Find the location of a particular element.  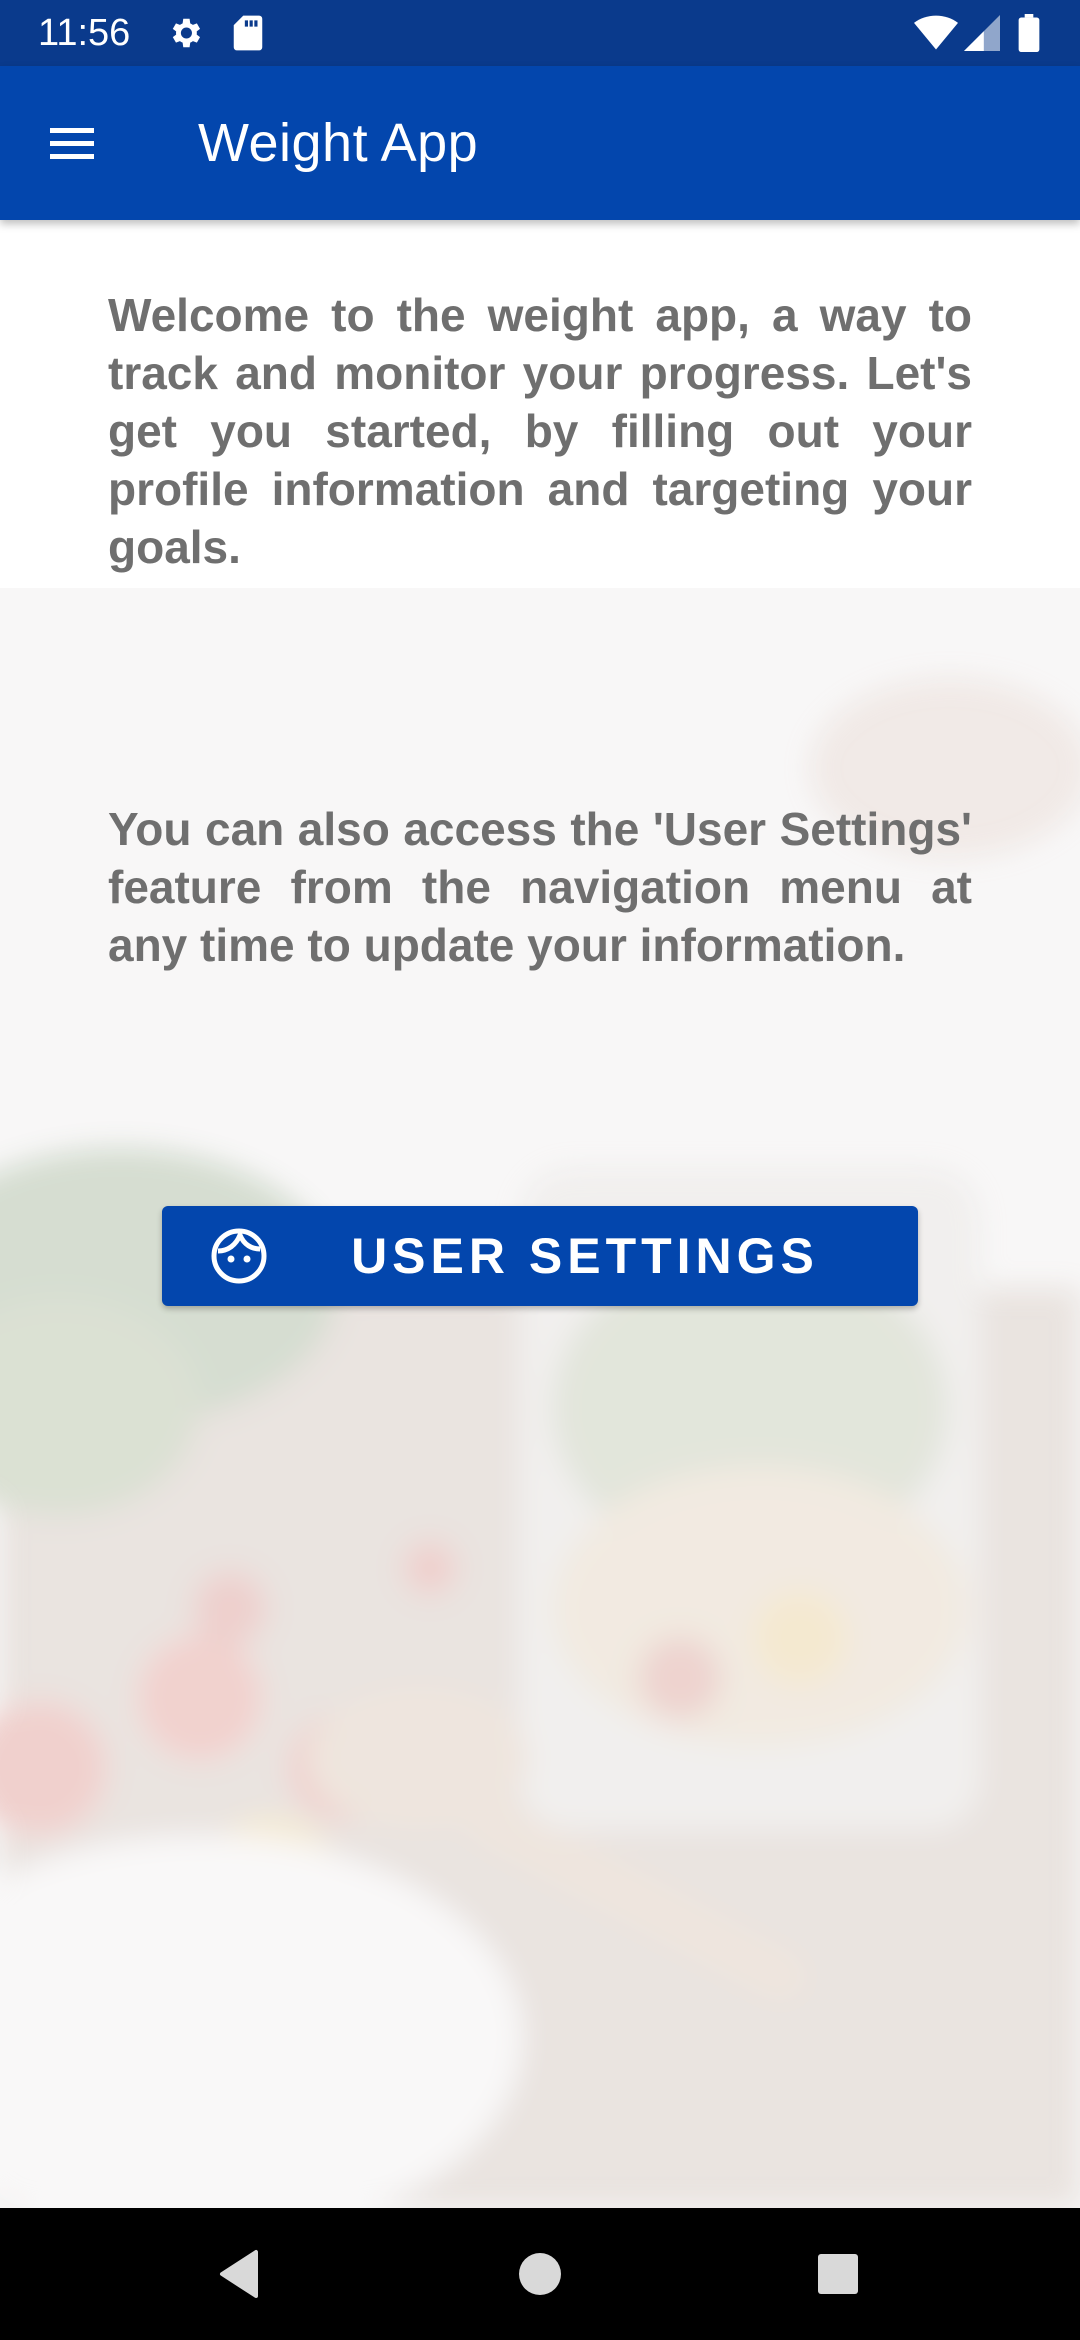

app-bar: Weight App is located at coordinates (540, 143).